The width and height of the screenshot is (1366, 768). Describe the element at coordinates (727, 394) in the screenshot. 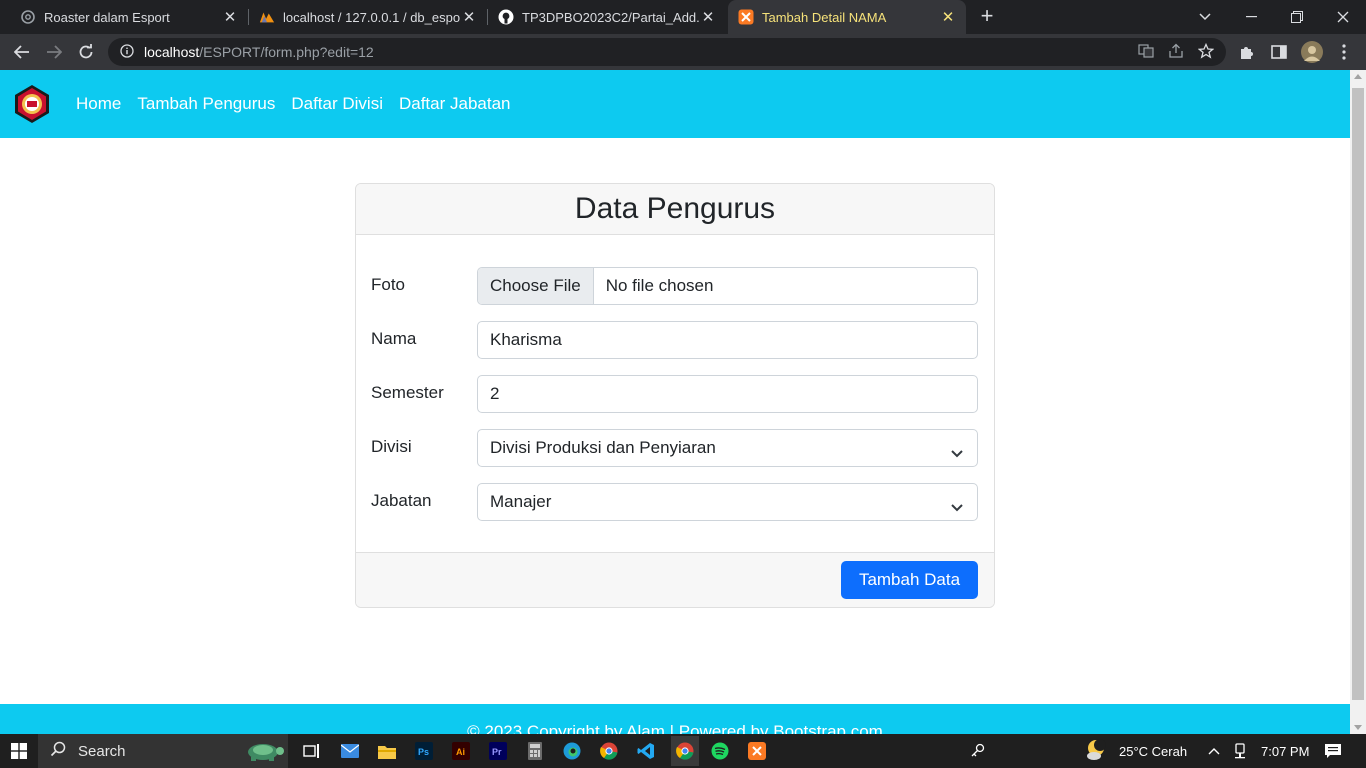

I see `semester-input: 2` at that location.